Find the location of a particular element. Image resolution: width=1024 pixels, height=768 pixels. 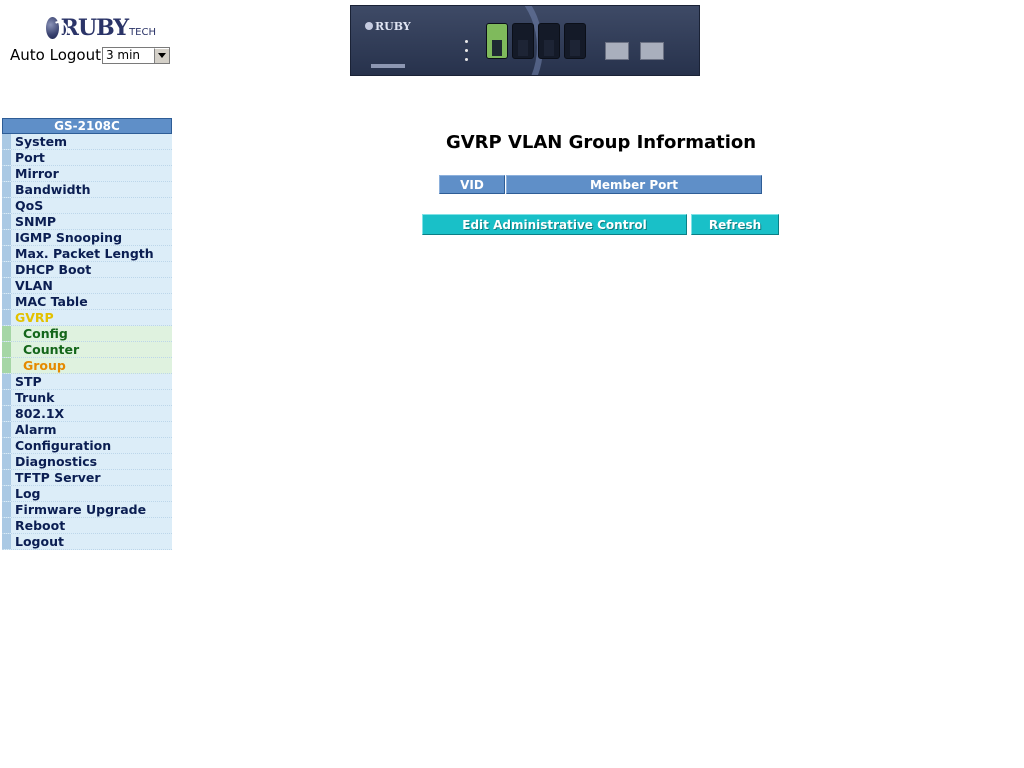

column-header-member-port: Member Port is located at coordinates (634, 184).